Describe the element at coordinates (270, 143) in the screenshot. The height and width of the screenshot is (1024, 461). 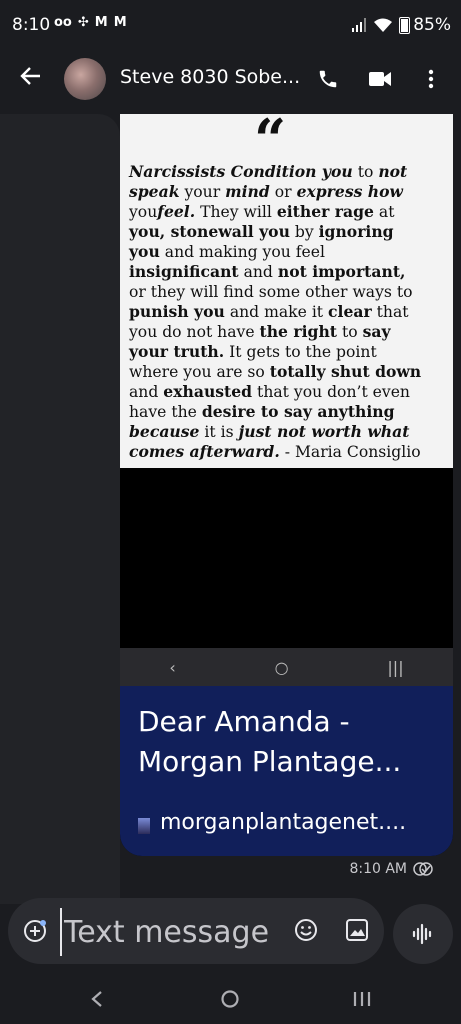
I see `quote-mark: “` at that location.